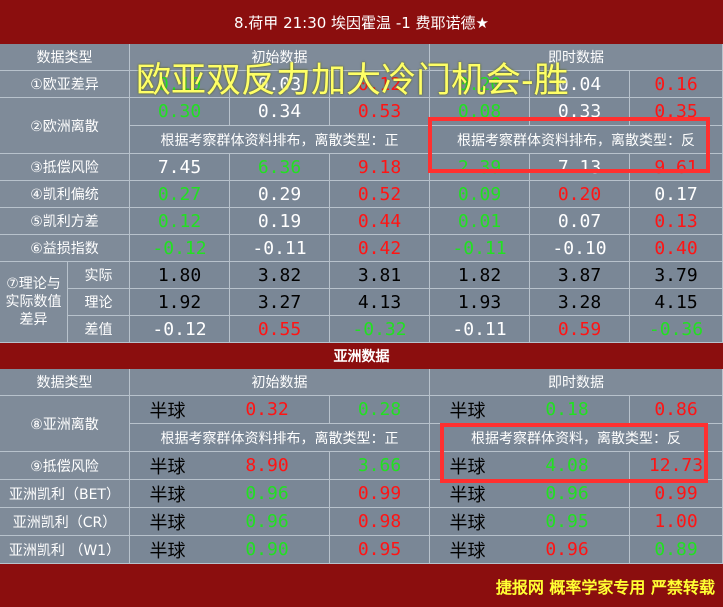 This screenshot has height=607, width=723. Describe the element at coordinates (676, 302) in the screenshot. I see `value-cell: 4.15` at that location.